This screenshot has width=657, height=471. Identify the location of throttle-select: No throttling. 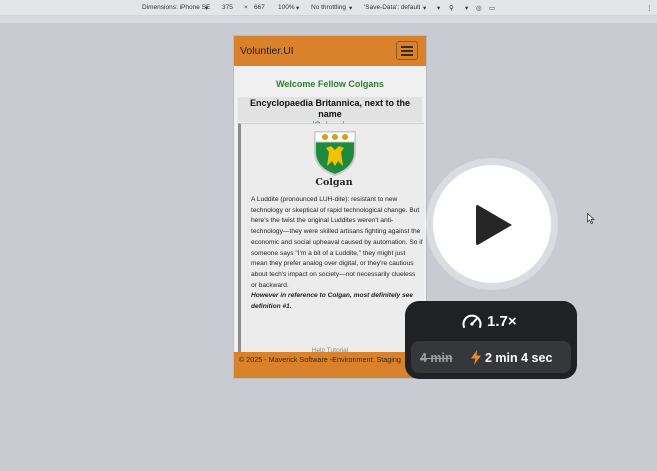
(328, 7).